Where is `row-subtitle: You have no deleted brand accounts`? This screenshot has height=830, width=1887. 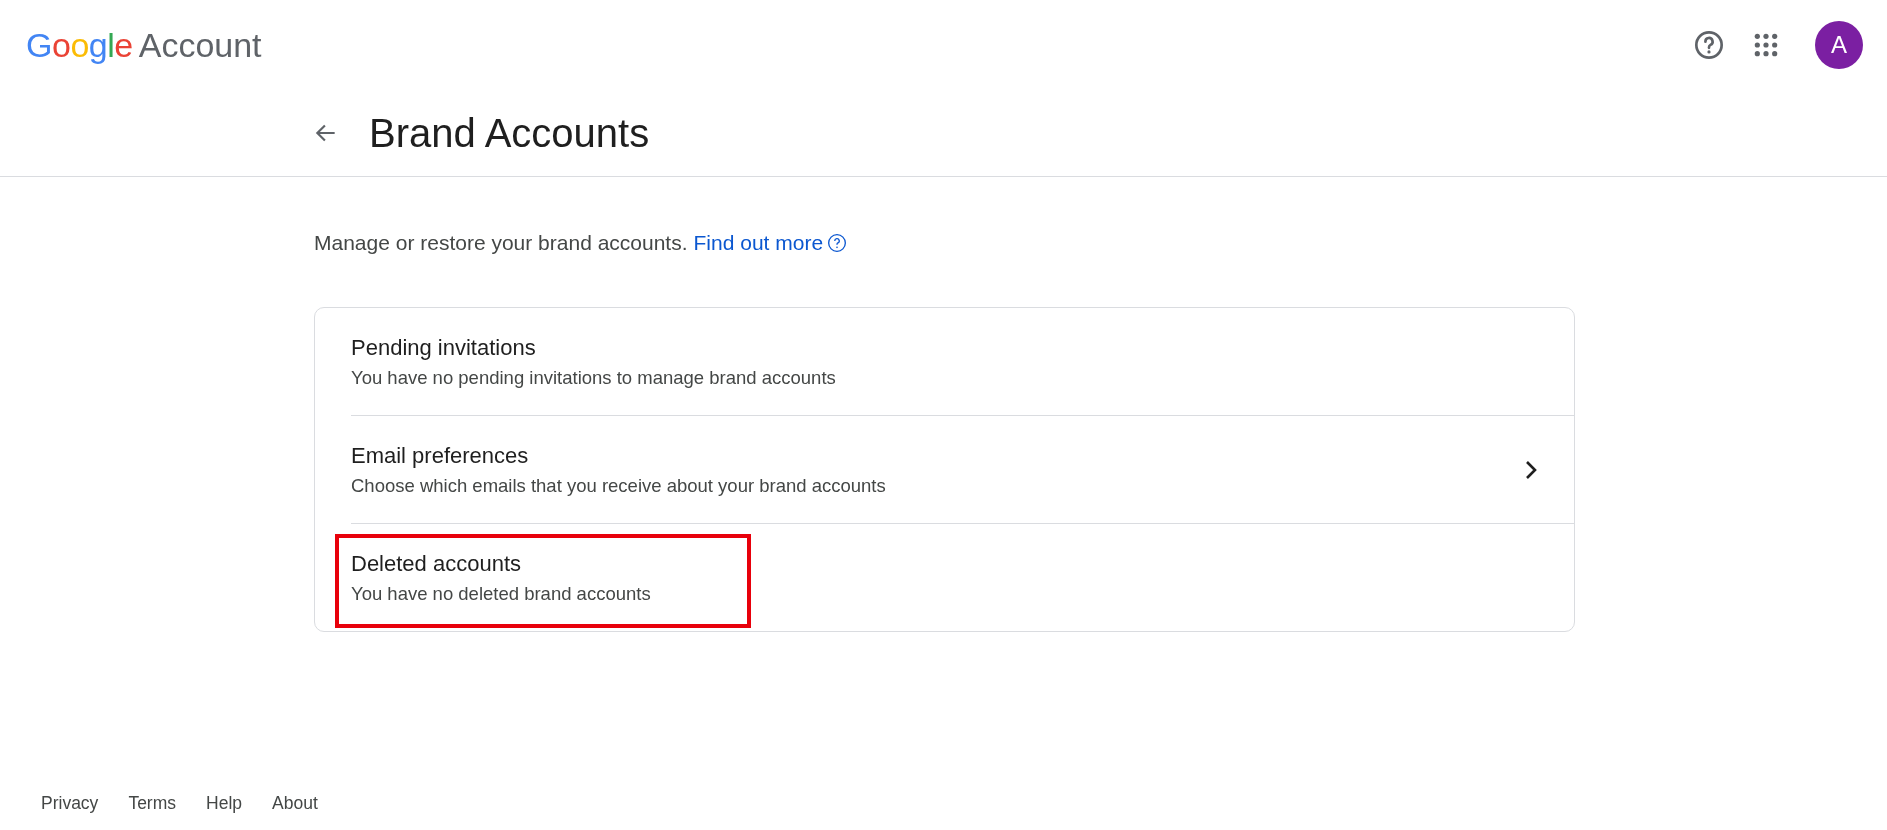
row-subtitle: You have no deleted brand accounts is located at coordinates (501, 593).